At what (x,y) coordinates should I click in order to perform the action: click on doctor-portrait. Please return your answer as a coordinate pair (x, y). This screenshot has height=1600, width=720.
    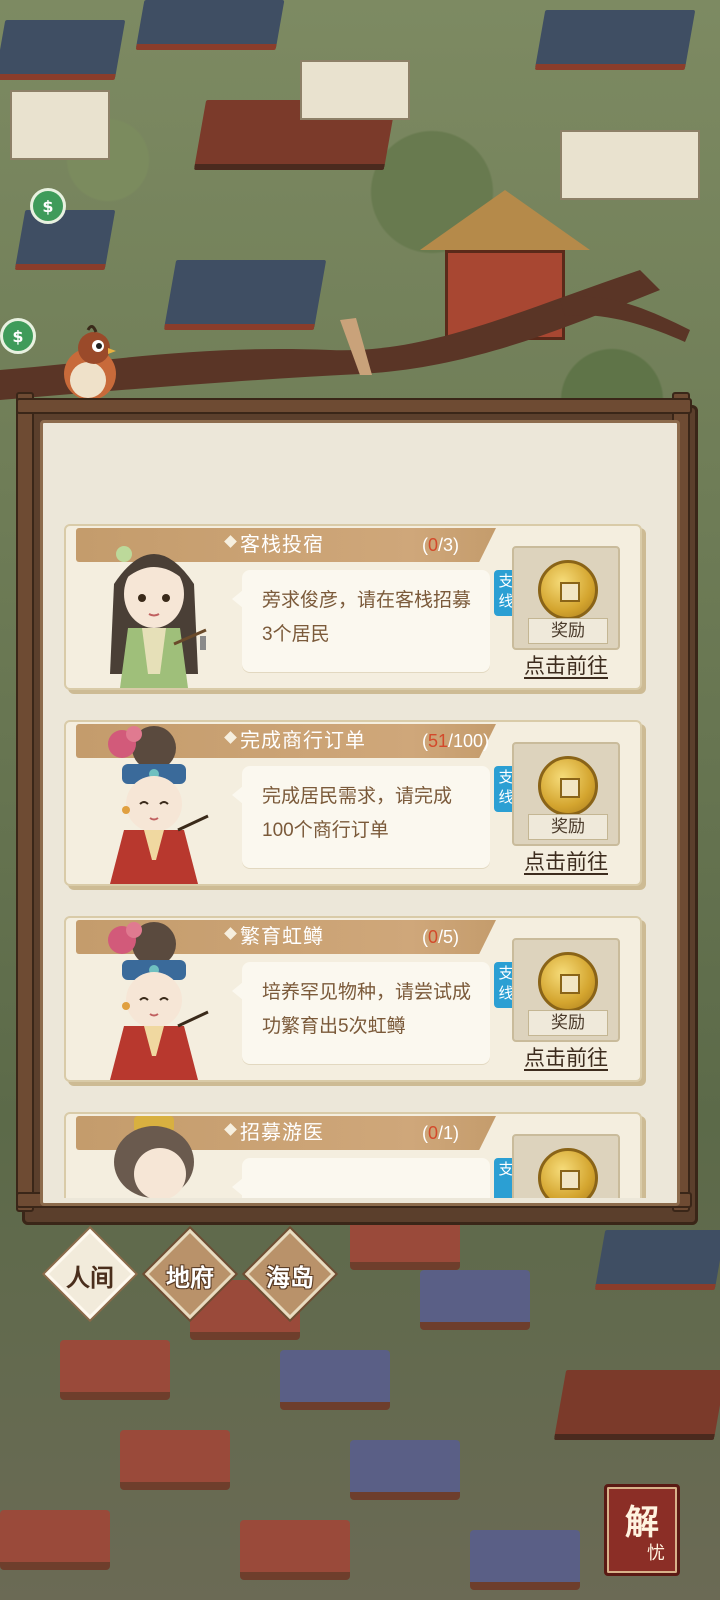
    Looking at the image, I should click on (154, 1157).